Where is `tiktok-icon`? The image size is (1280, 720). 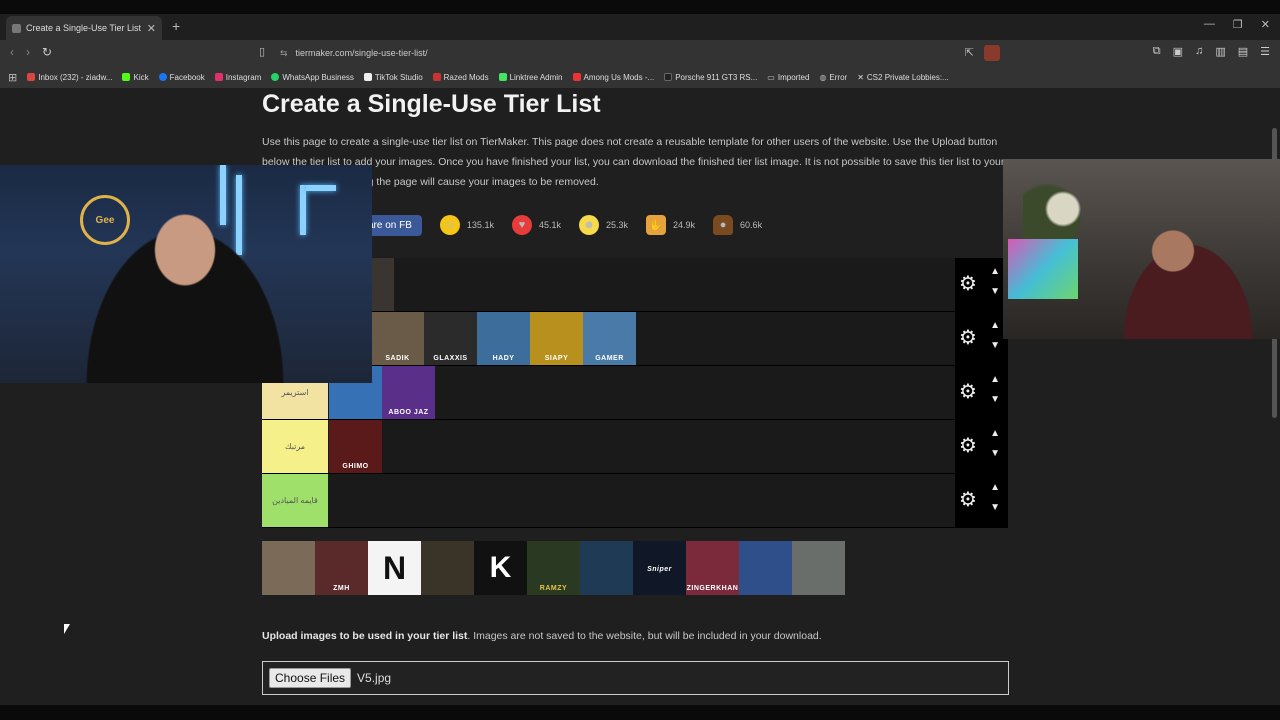
tiktok-icon is located at coordinates (367, 77).